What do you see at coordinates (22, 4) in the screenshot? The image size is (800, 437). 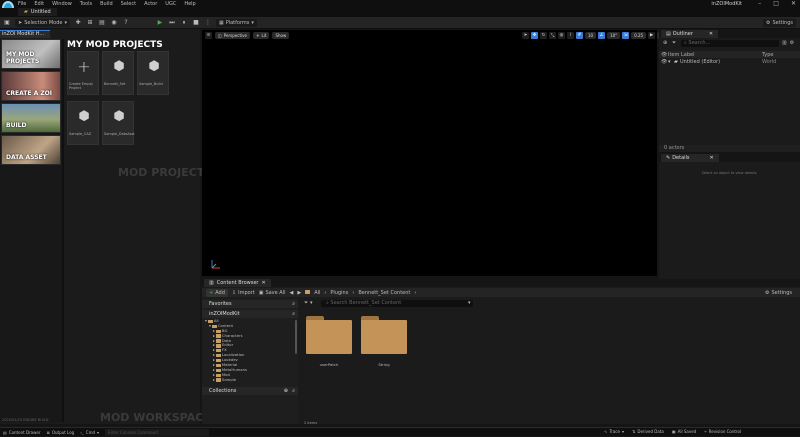 I see `menu-file: File` at bounding box center [22, 4].